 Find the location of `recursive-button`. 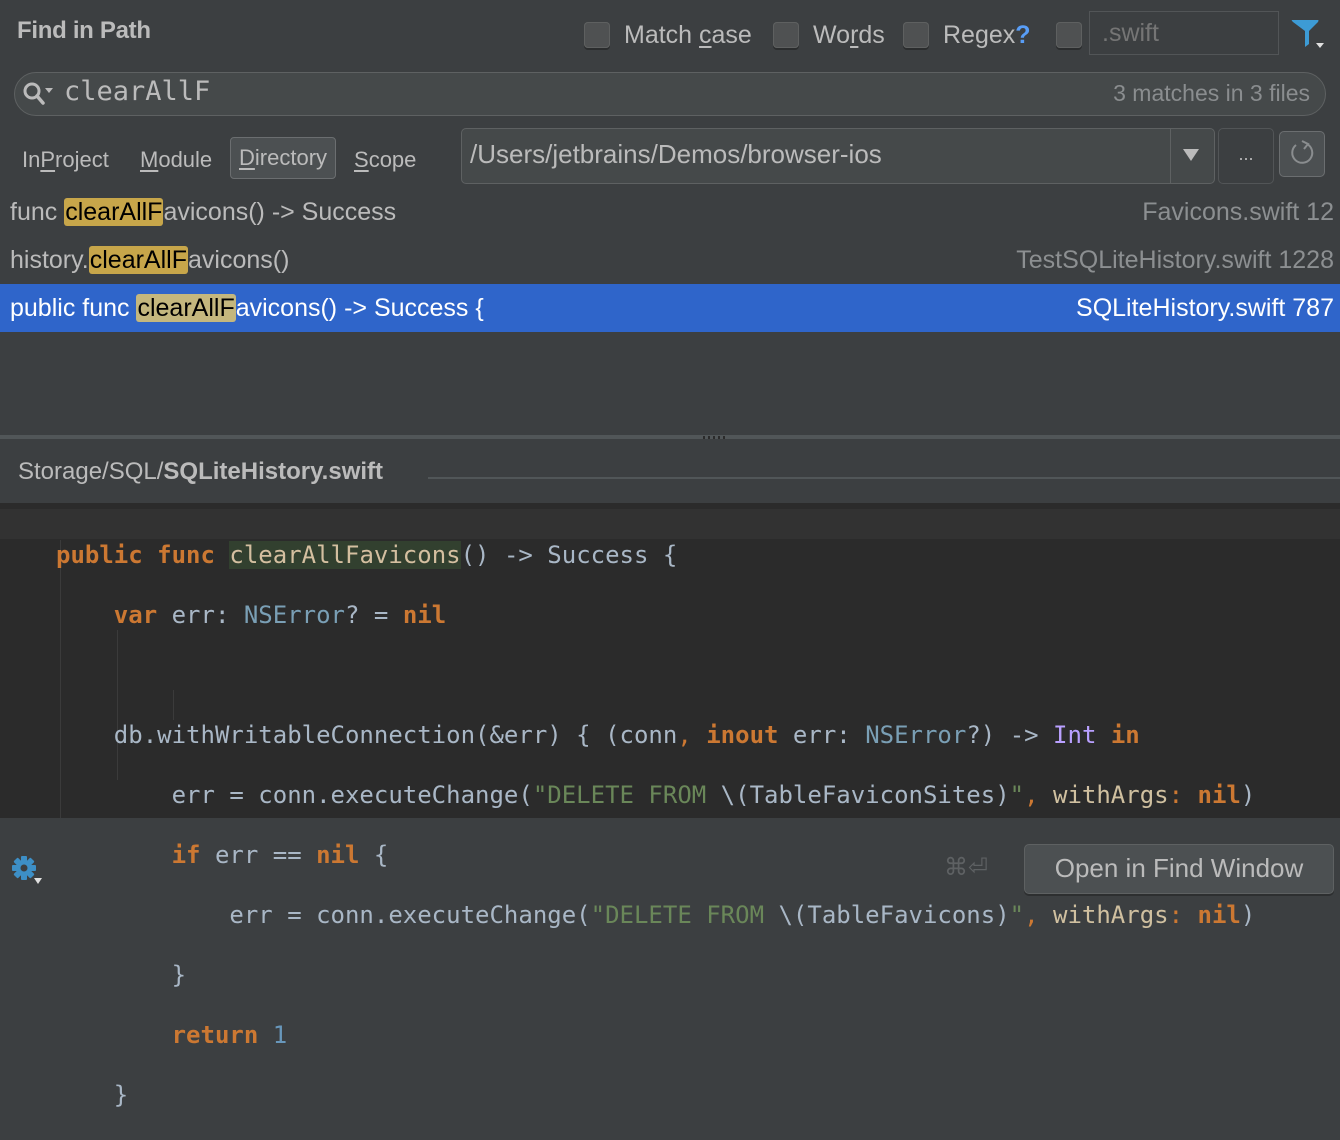

recursive-button is located at coordinates (1302, 154).